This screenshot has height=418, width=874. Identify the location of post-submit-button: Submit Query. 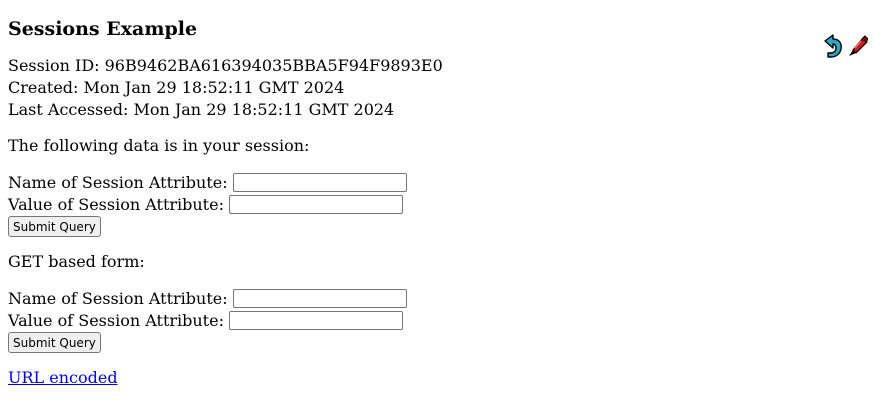
(54, 226).